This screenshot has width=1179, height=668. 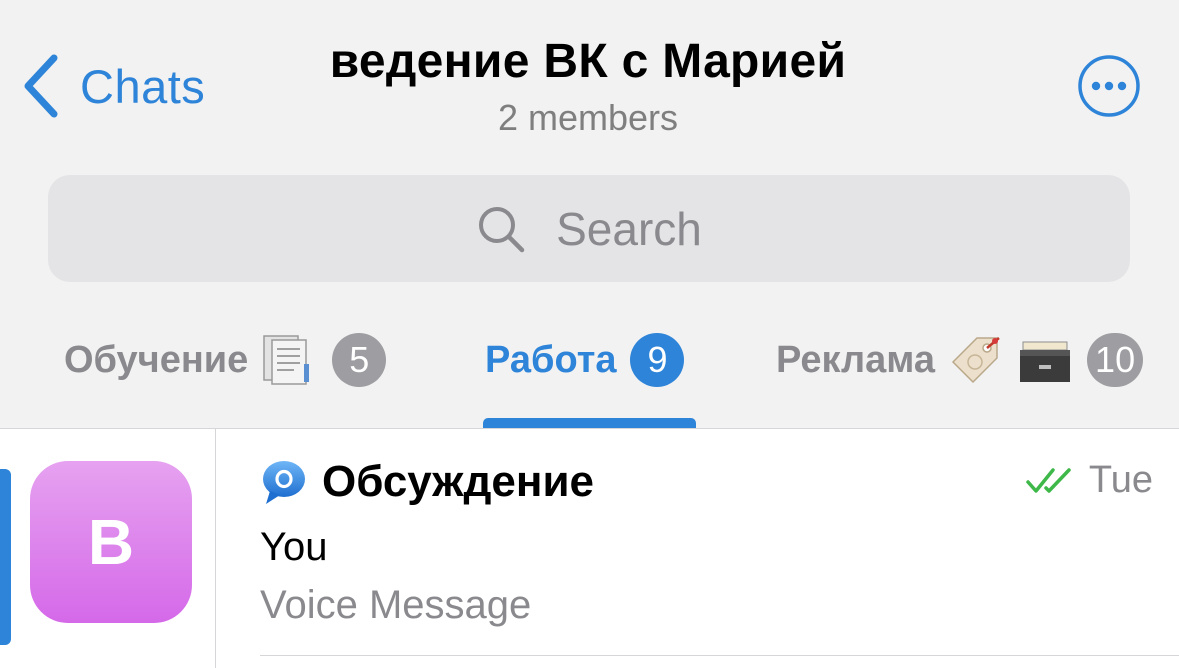 What do you see at coordinates (289, 360) in the screenshot?
I see `documents-emoji-icon` at bounding box center [289, 360].